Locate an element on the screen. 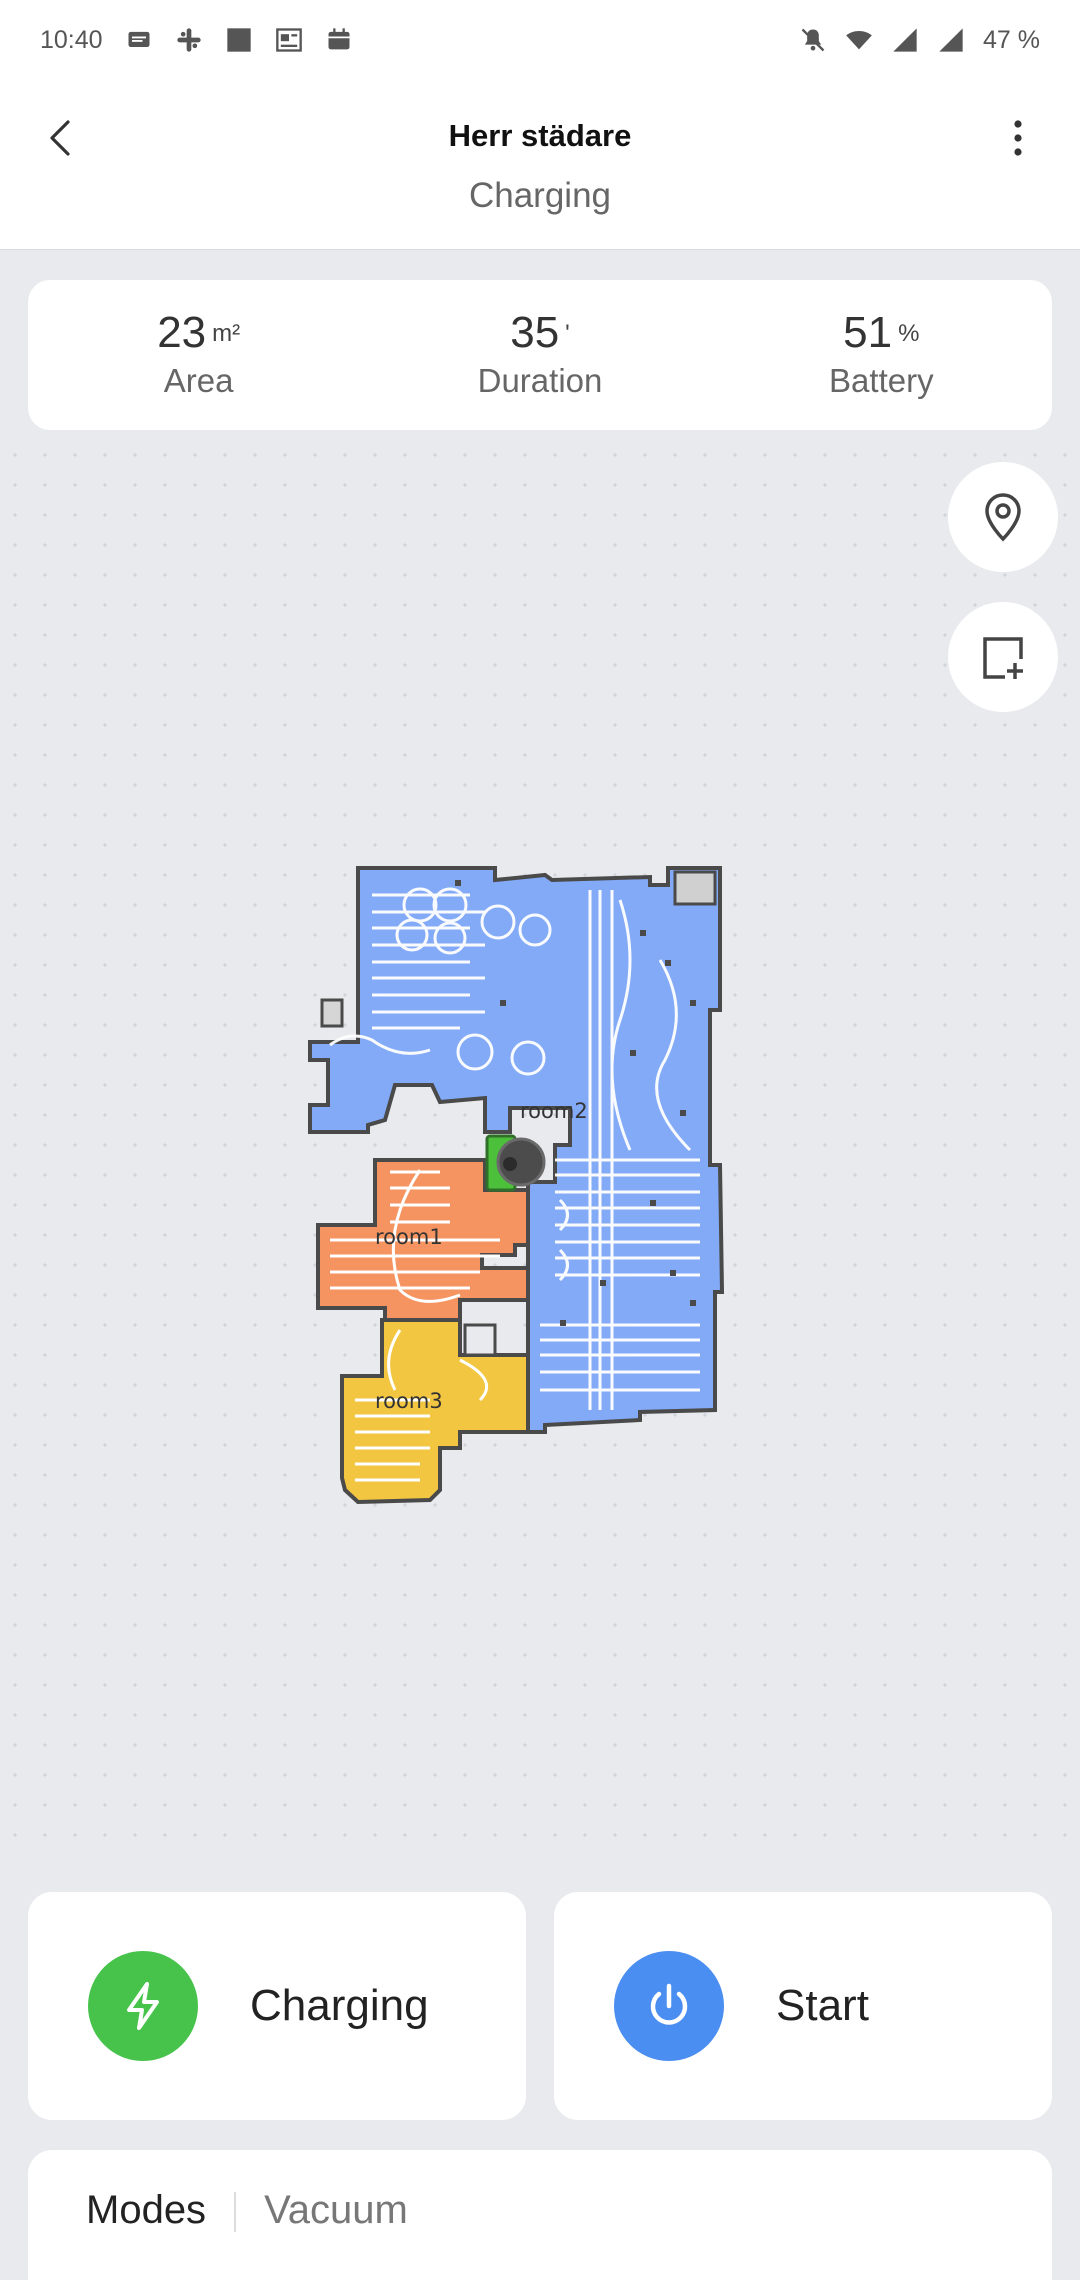 Image resolution: width=1080 pixels, height=2280 pixels. start-button: Start is located at coordinates (803, 2006).